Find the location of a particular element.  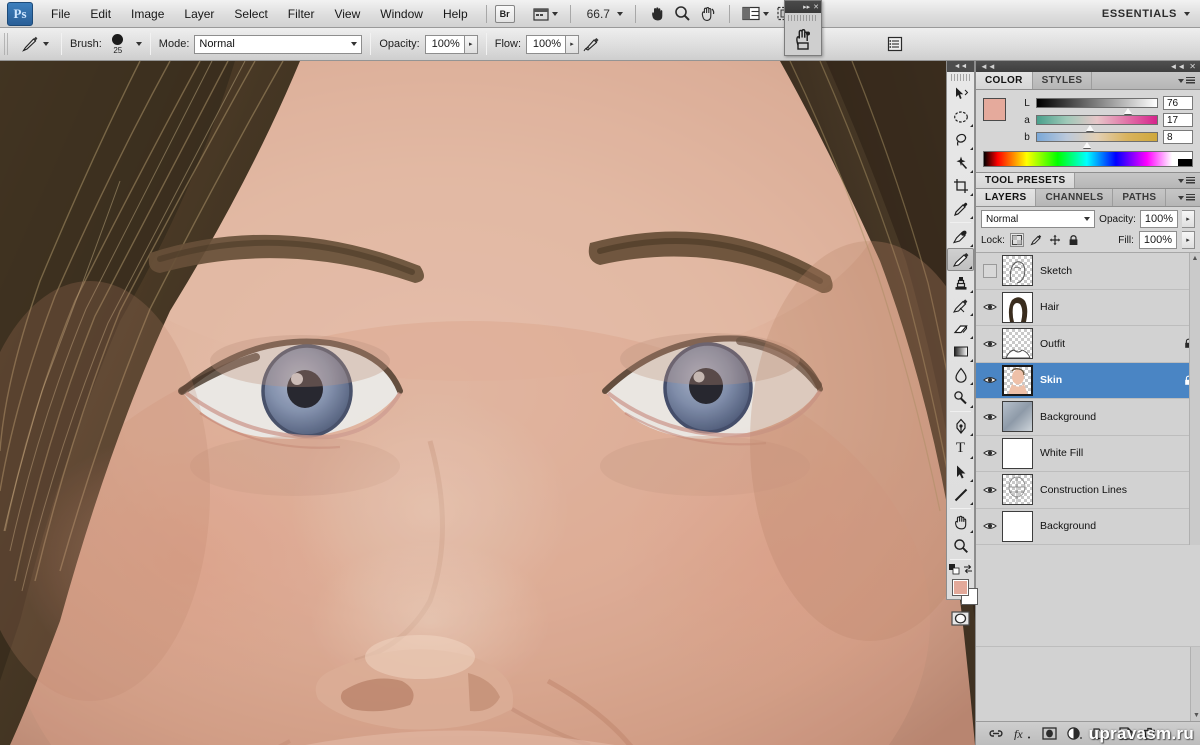

lock-all-icon is located at coordinates (1074, 240).